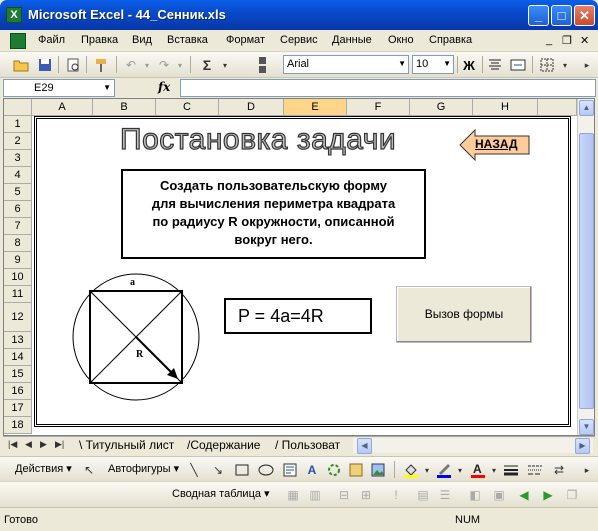 This screenshot has height=531, width=598. Describe the element at coordinates (18, 158) in the screenshot. I see `row-header: 3` at that location.